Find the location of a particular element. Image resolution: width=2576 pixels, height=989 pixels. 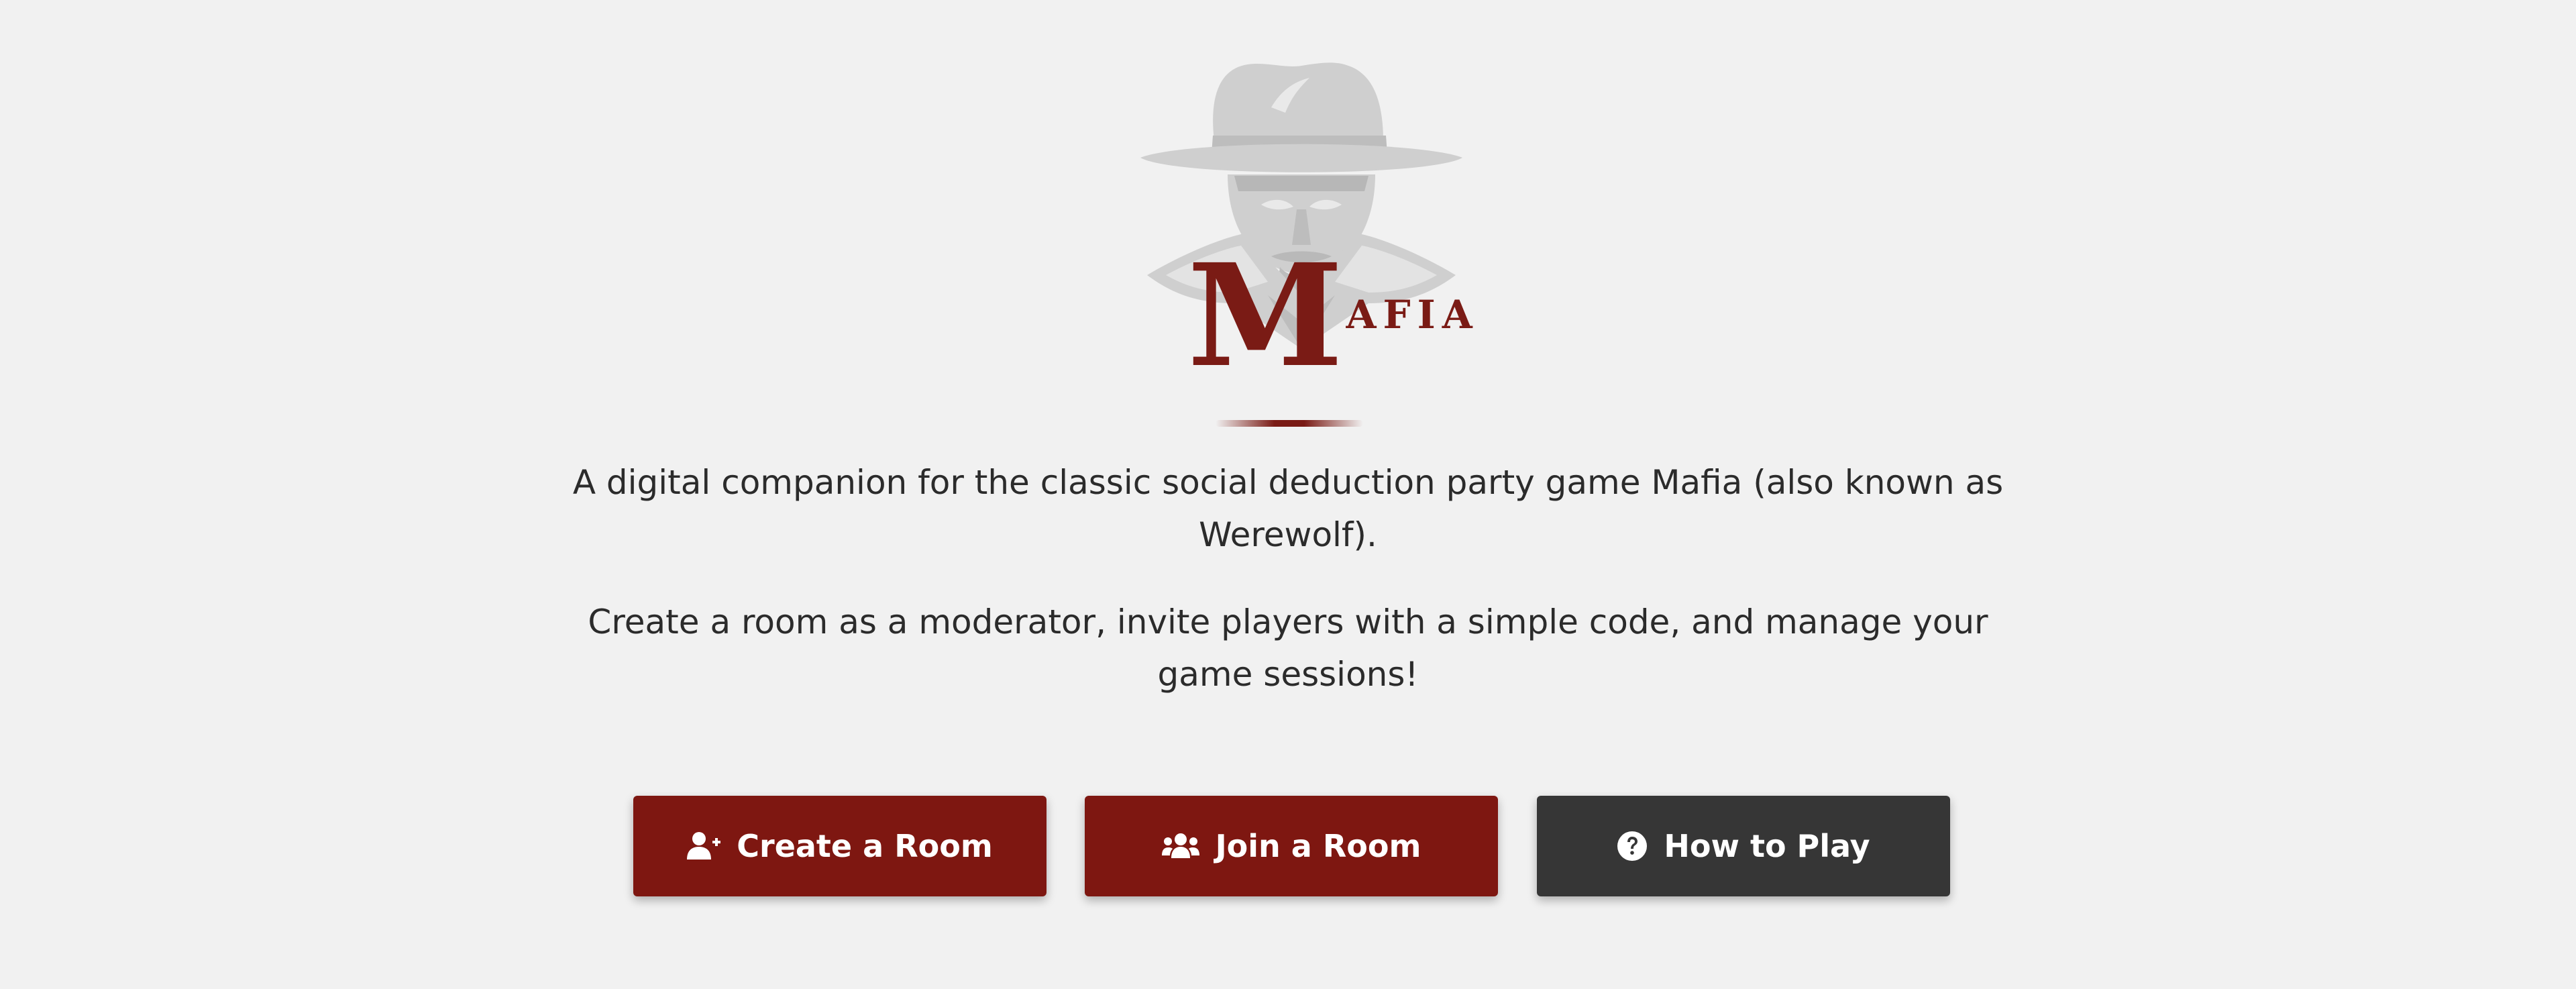

how-to-play-label: How to Play is located at coordinates (1767, 846).